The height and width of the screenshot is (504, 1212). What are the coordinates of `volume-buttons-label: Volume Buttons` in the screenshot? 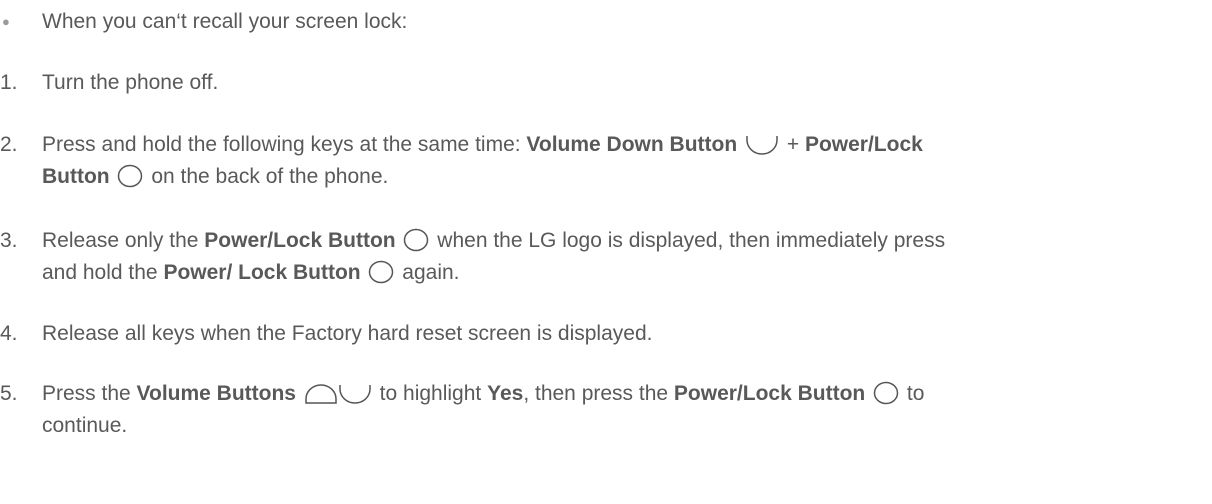 It's located at (216, 393).